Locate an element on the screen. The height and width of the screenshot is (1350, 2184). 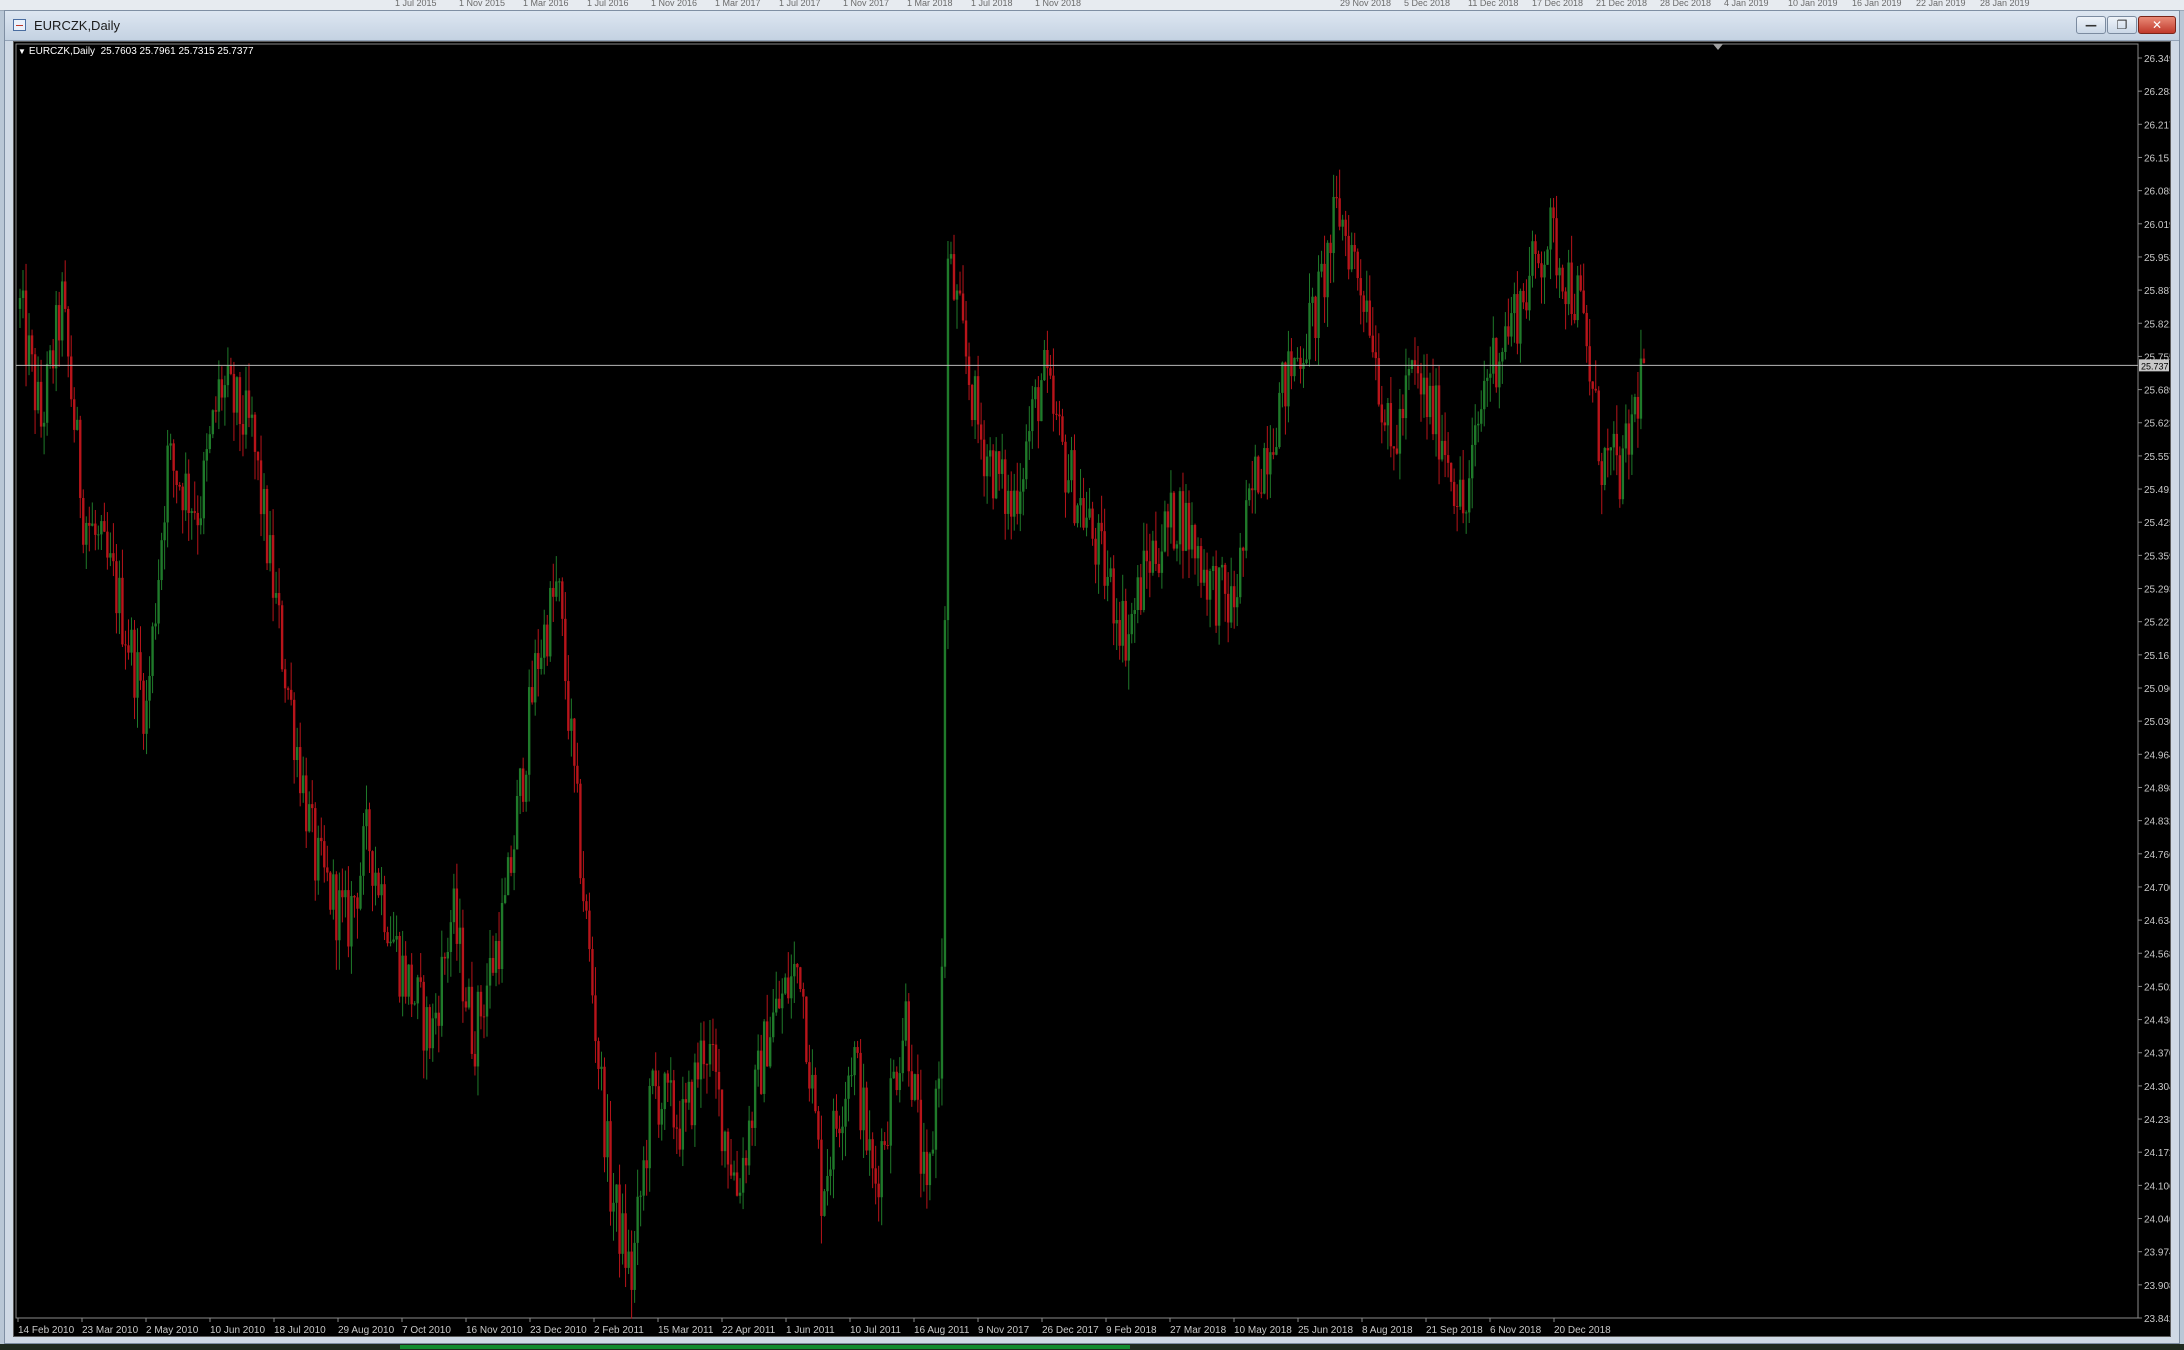
x-axis-tick-label: 16 Aug 2011 is located at coordinates (942, 1330).